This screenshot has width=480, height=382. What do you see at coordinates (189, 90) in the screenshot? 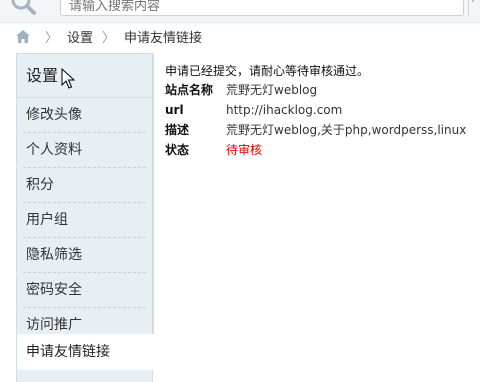
I see `field-label: 站点名称` at bounding box center [189, 90].